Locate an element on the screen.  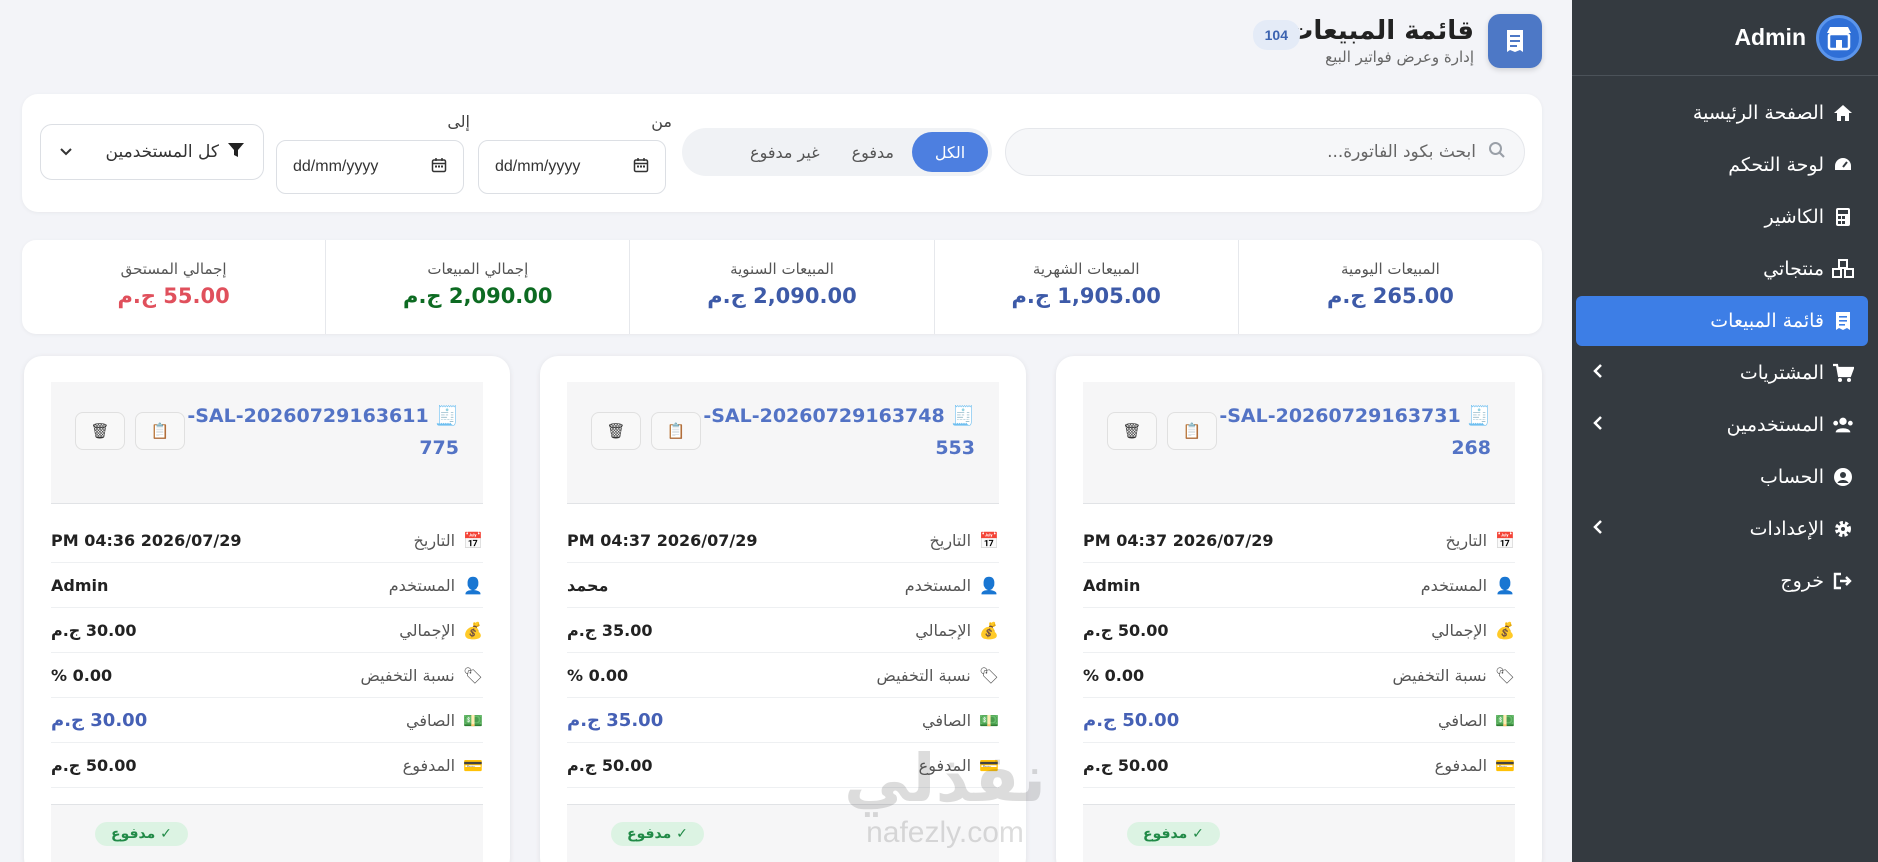
sidebar-item-label: لوحة التحكم is located at coordinates (1776, 165).